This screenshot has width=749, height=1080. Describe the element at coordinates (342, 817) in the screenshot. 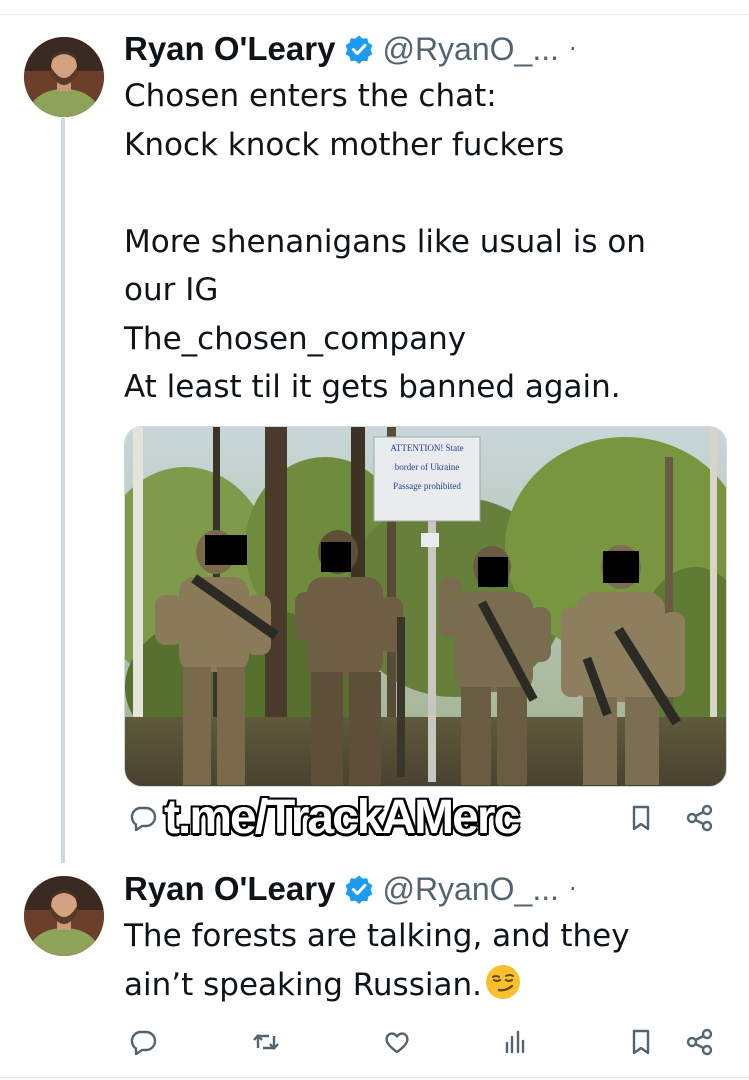

I see `watermark-text: t.me/TrackAMerc` at that location.